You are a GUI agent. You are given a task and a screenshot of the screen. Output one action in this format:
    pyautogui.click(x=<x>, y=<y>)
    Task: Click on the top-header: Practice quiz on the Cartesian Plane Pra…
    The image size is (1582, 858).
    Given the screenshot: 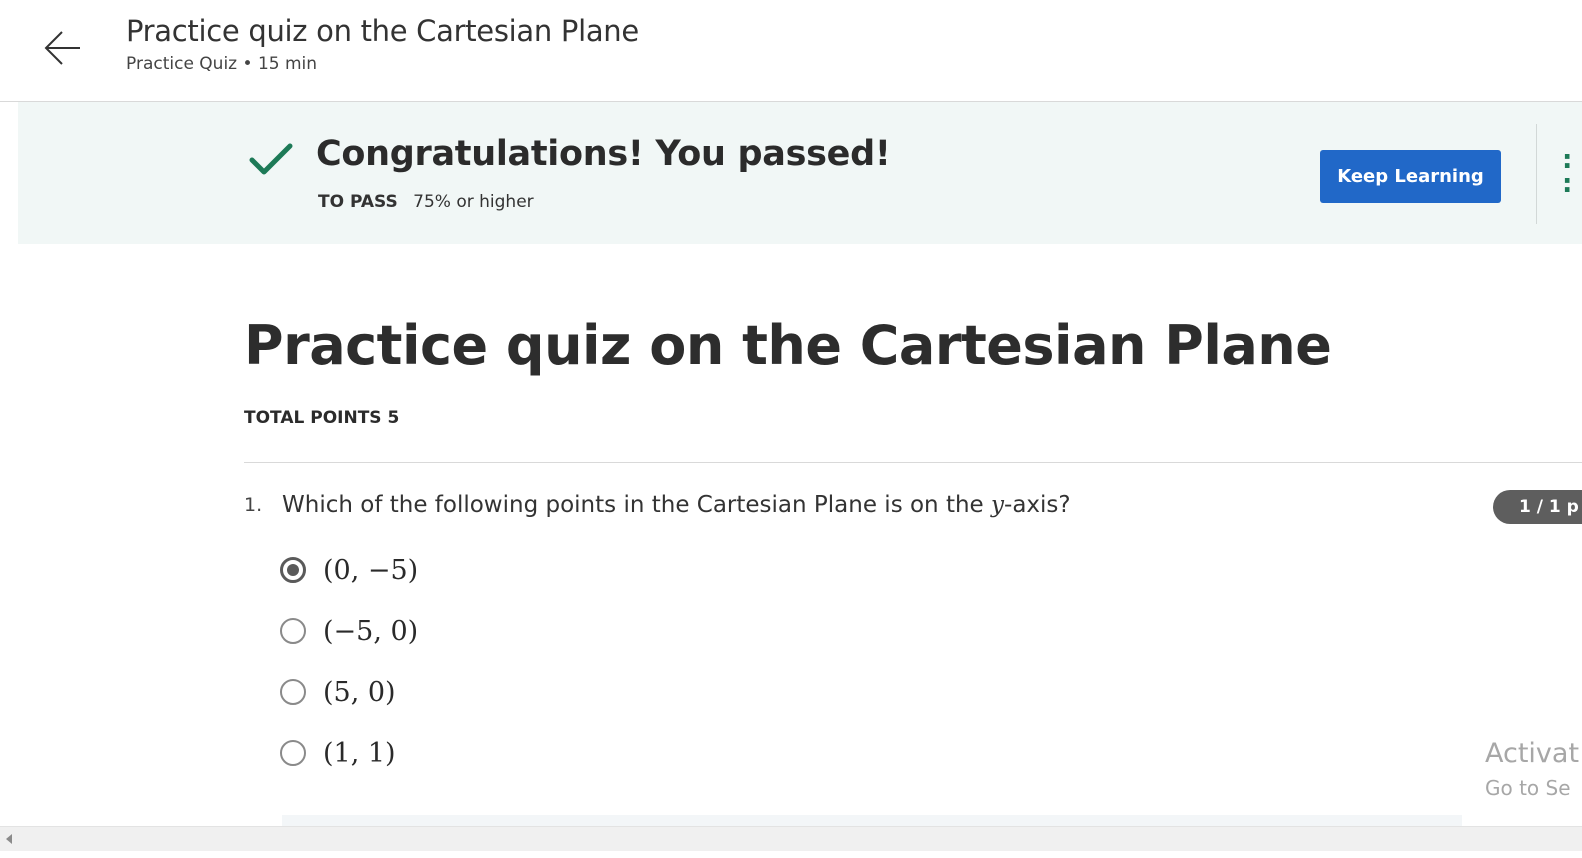 What is the action you would take?
    pyautogui.click(x=791, y=51)
    